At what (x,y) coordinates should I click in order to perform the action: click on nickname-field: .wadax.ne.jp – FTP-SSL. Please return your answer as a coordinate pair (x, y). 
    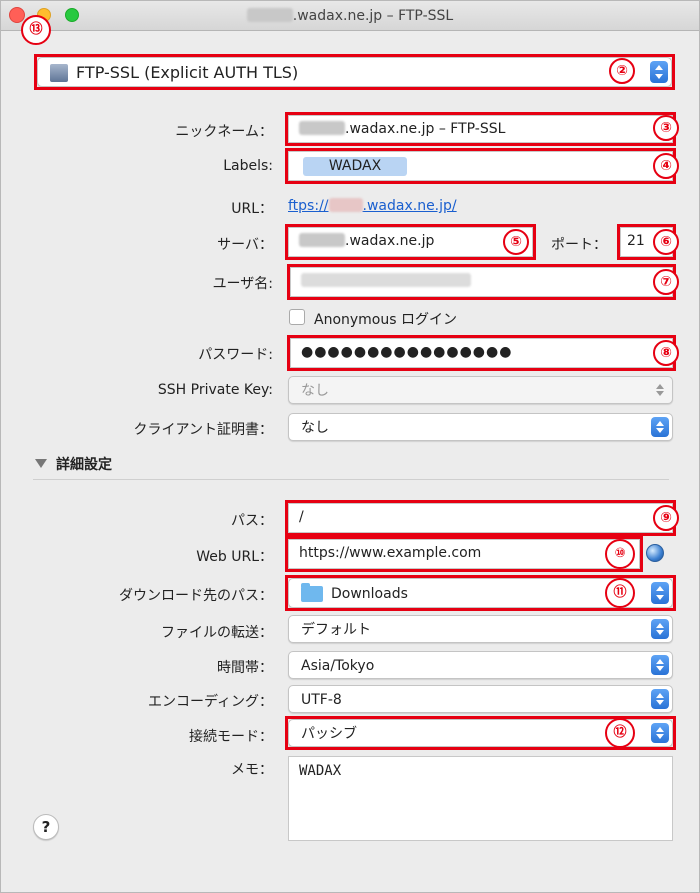
    Looking at the image, I should click on (480, 129).